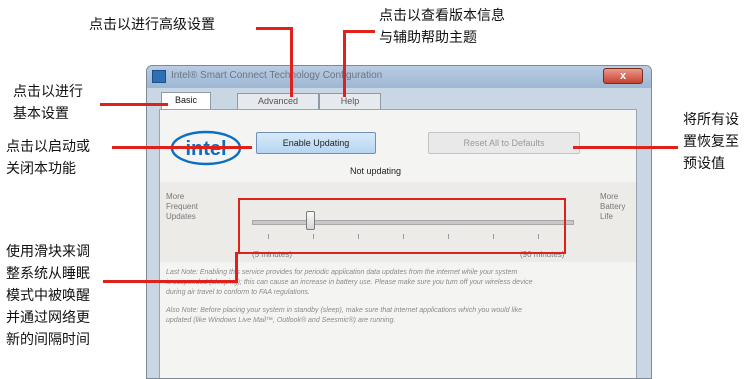 Image resolution: width=756 pixels, height=379 pixels. Describe the element at coordinates (152, 25) in the screenshot. I see `advanced-annotation: 点击以进行高级设置` at that location.